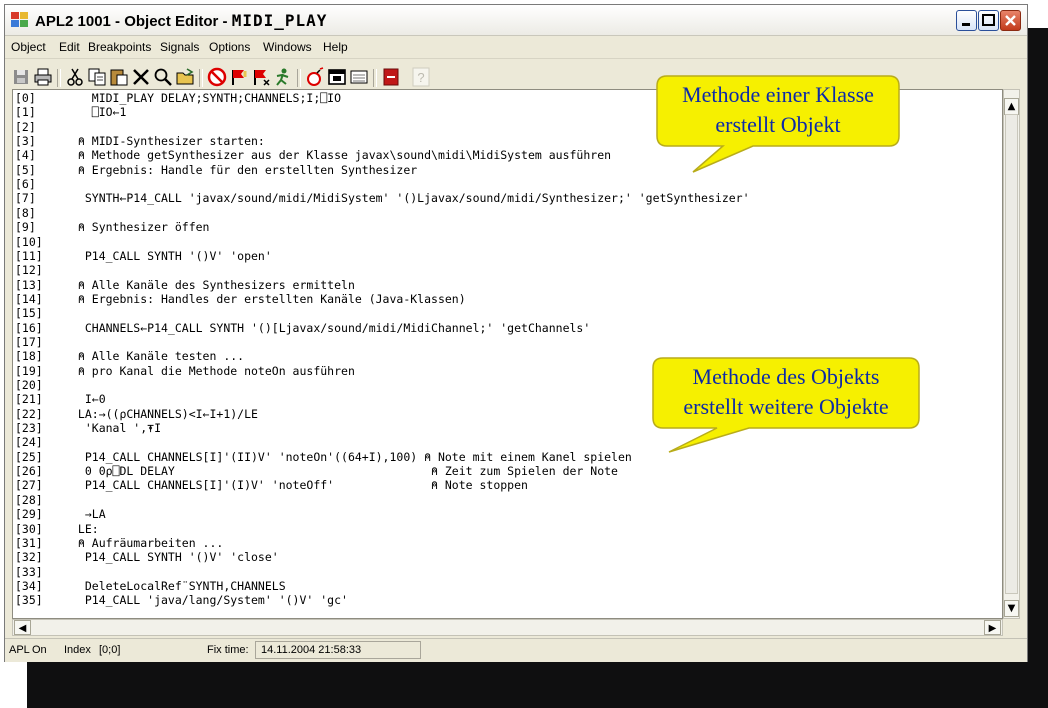 Image resolution: width=1048 pixels, height=708 pixels. Describe the element at coordinates (70, 112) in the screenshot. I see `code-line: [1] ⎕IO←1` at that location.